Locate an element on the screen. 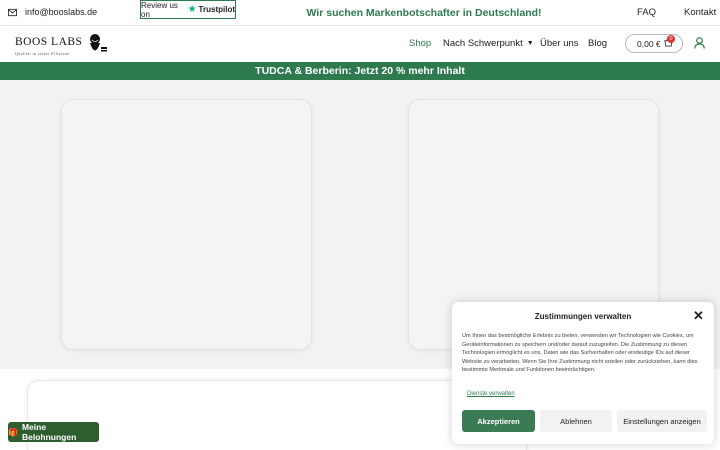 The height and width of the screenshot is (450, 720). nav-blog: Blog is located at coordinates (597, 43).